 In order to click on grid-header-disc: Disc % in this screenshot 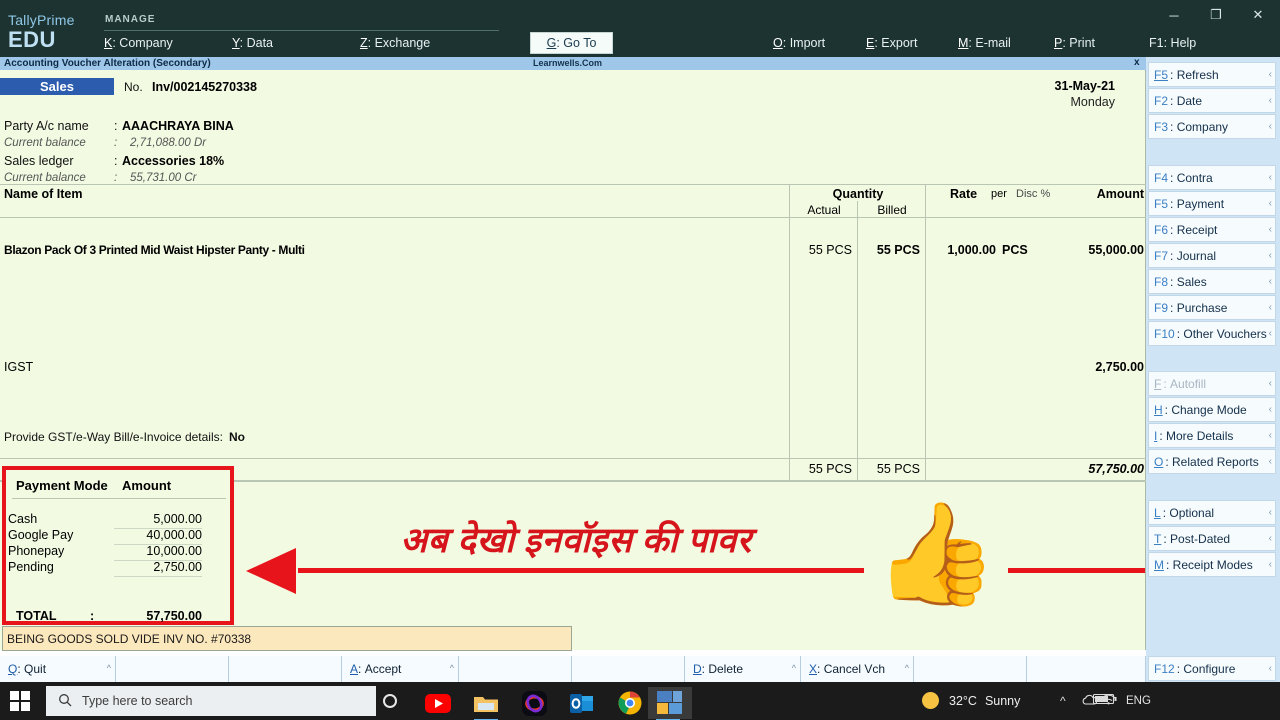, I will do `click(1033, 194)`.